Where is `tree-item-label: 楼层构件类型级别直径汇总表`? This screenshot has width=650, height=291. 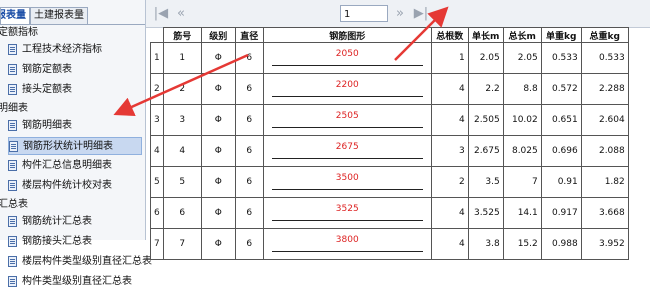 tree-item-label: 楼层构件类型级别直径汇总表 is located at coordinates (87, 261).